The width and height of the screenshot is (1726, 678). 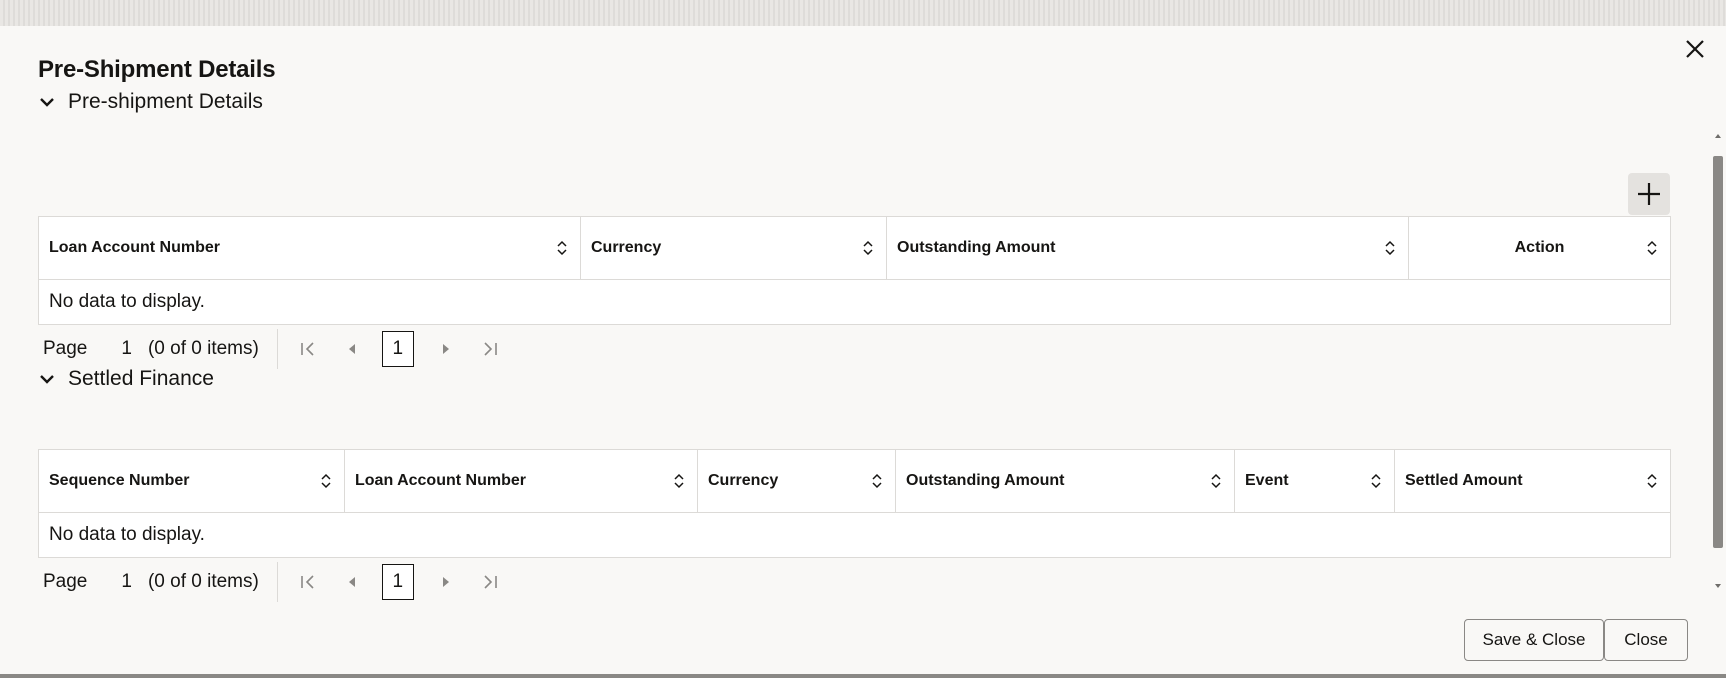 I want to click on plus-icon, so click(x=1649, y=194).